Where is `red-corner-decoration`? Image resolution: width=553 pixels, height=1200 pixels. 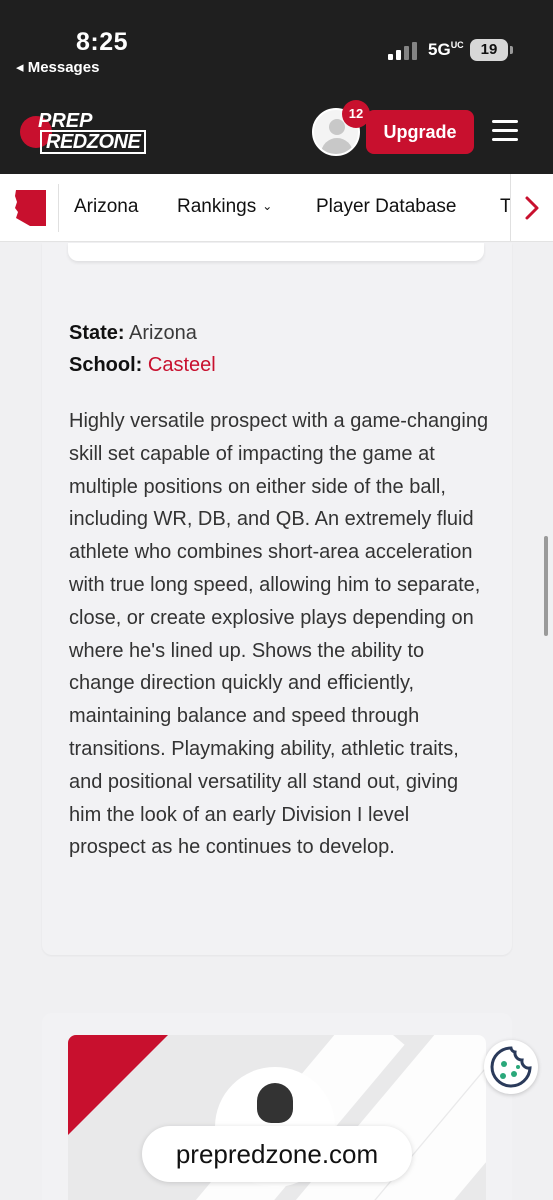 red-corner-decoration is located at coordinates (118, 1085).